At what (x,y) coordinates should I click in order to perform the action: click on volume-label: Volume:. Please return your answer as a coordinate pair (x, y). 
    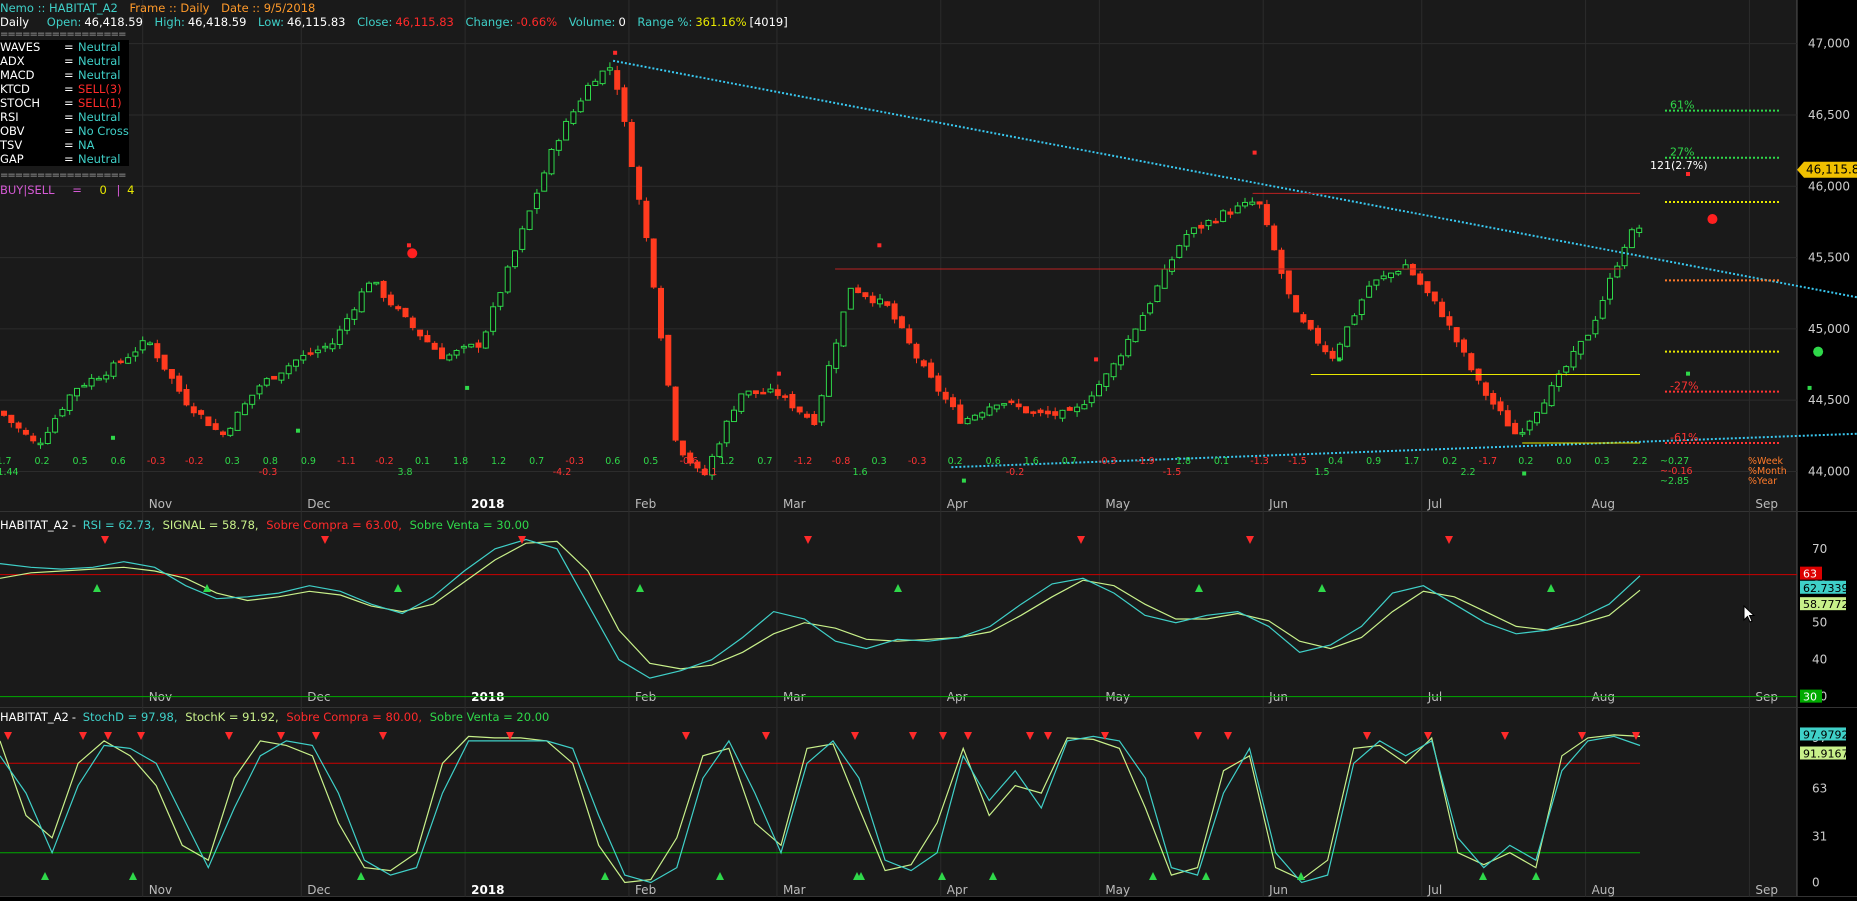
    Looking at the image, I should click on (592, 22).